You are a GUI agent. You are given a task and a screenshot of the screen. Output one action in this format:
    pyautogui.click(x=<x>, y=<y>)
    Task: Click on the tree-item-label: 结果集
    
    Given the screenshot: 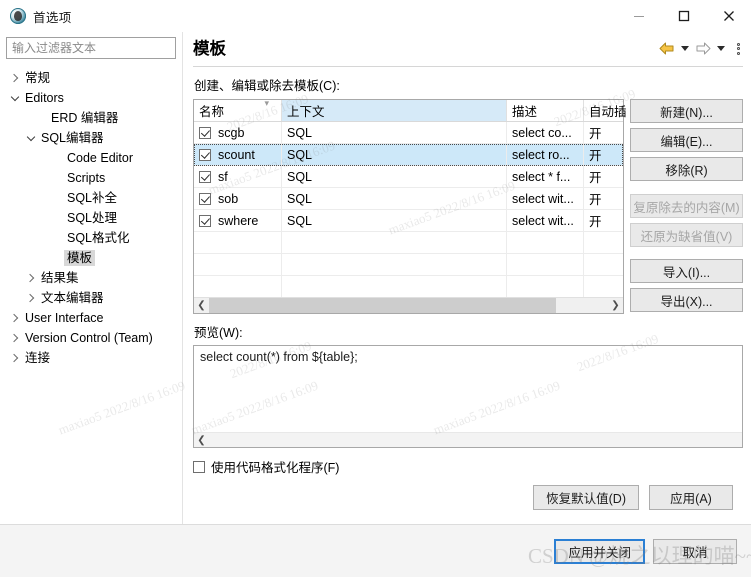 What is the action you would take?
    pyautogui.click(x=60, y=278)
    